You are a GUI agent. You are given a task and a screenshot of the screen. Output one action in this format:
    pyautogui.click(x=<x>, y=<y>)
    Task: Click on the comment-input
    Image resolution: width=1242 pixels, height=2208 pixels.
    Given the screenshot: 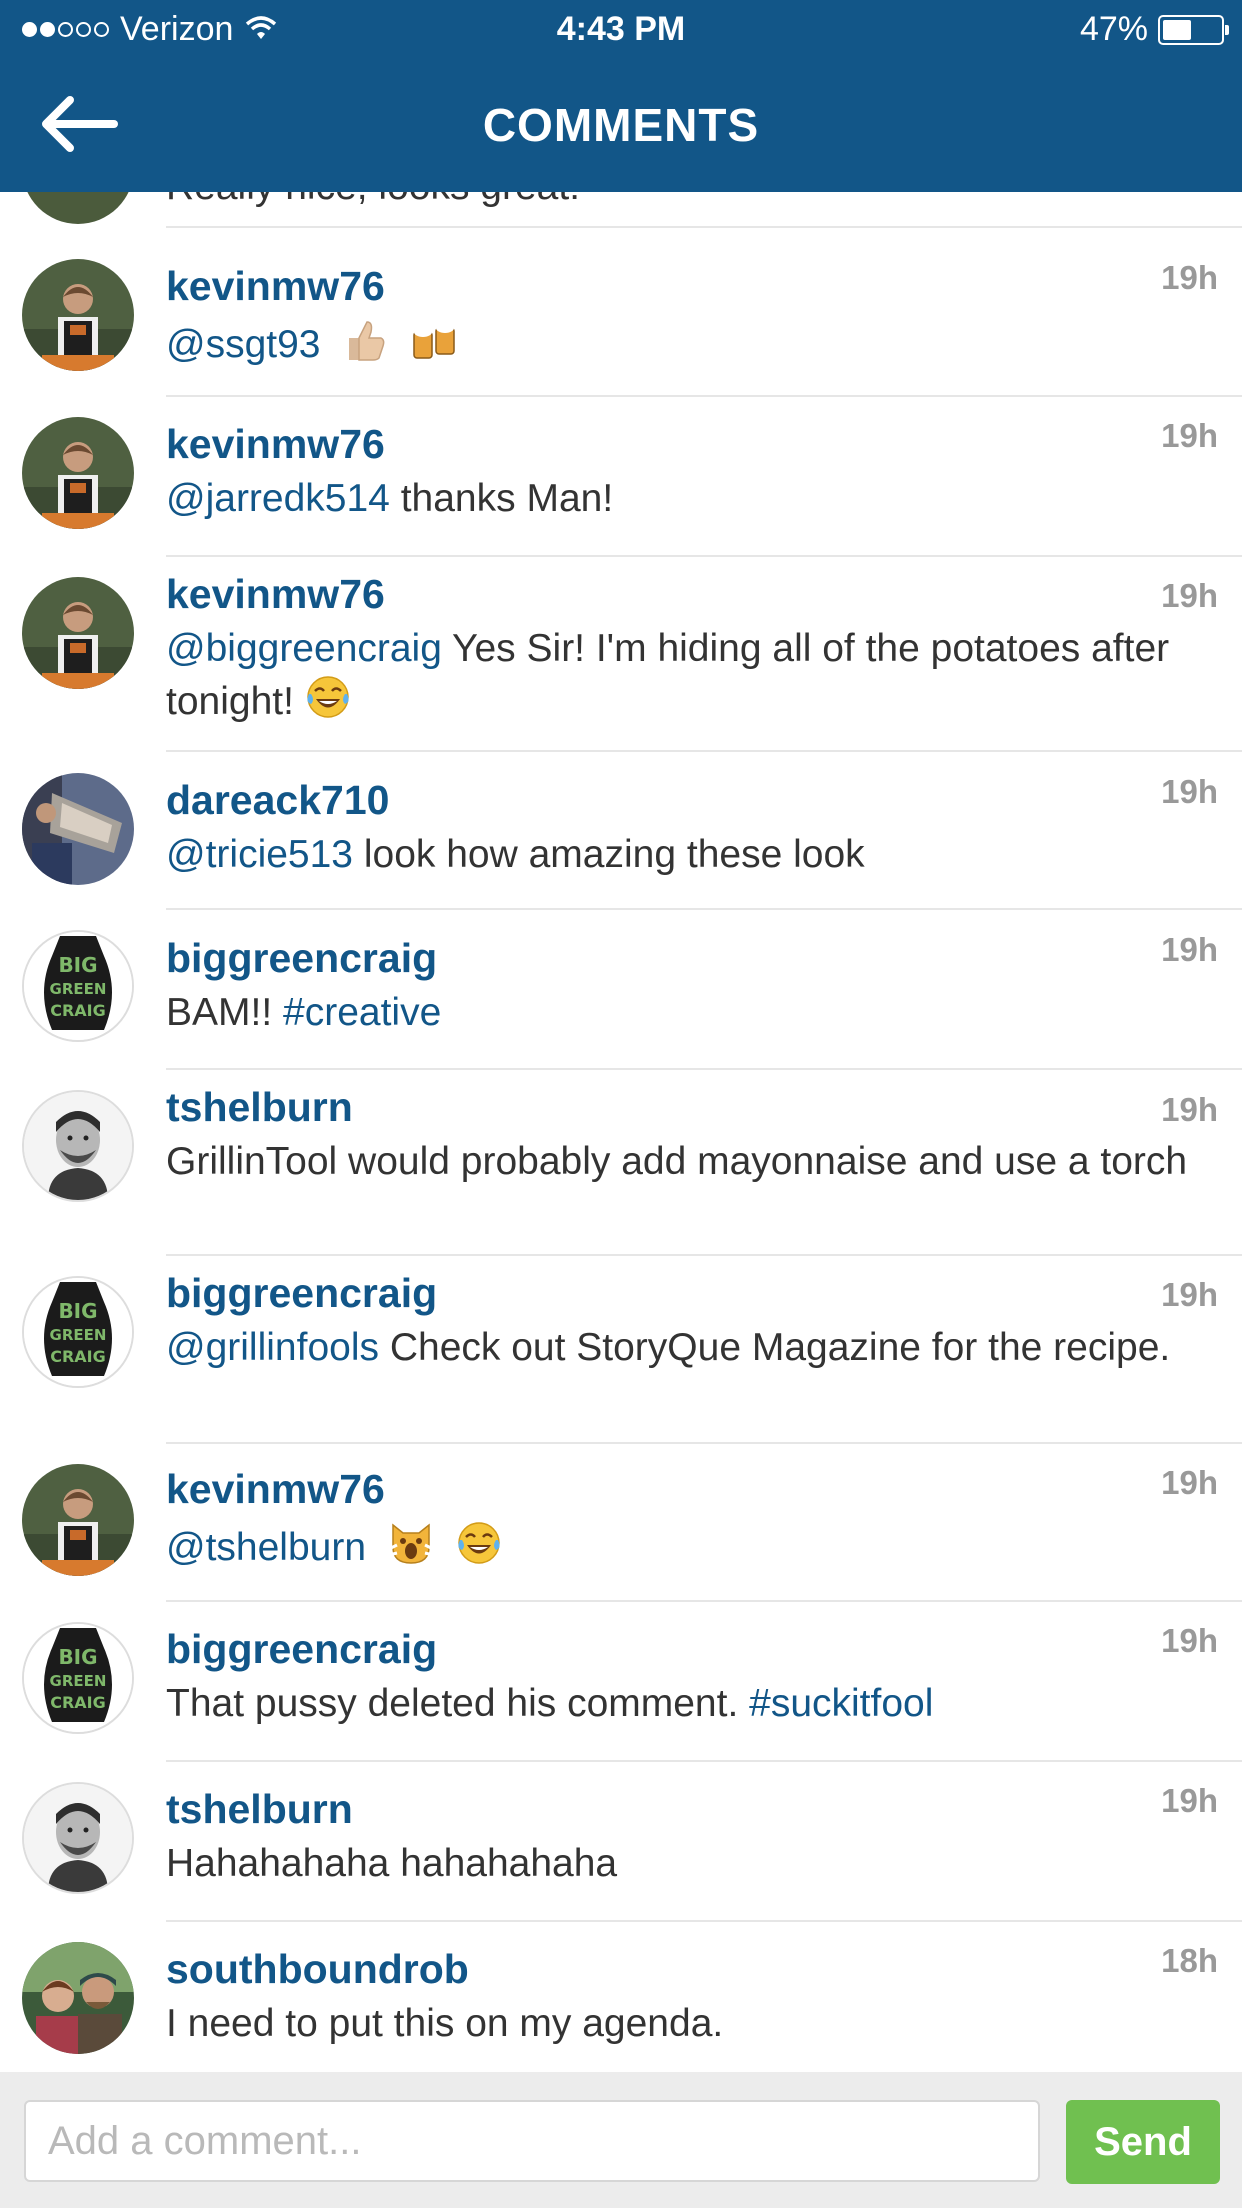 What is the action you would take?
    pyautogui.click(x=532, y=2141)
    